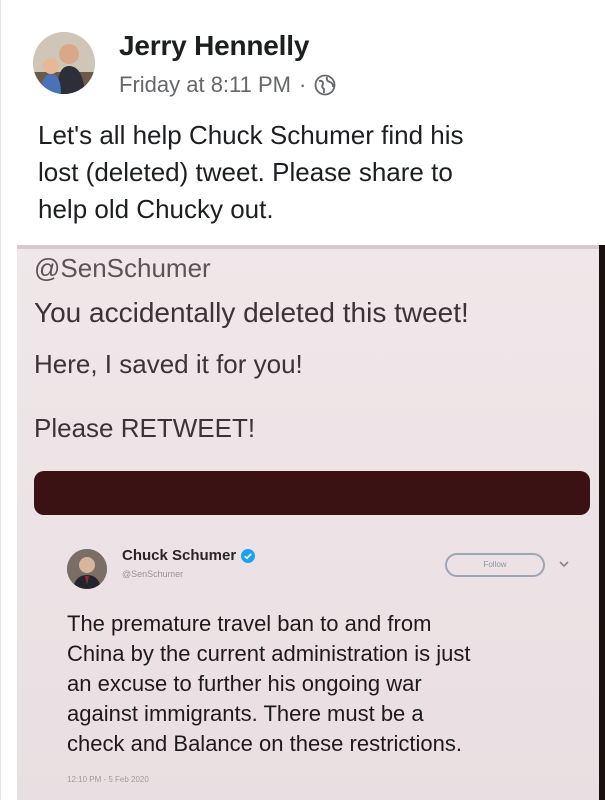 This screenshot has width=605, height=800. I want to click on tweet-avatar, so click(87, 569).